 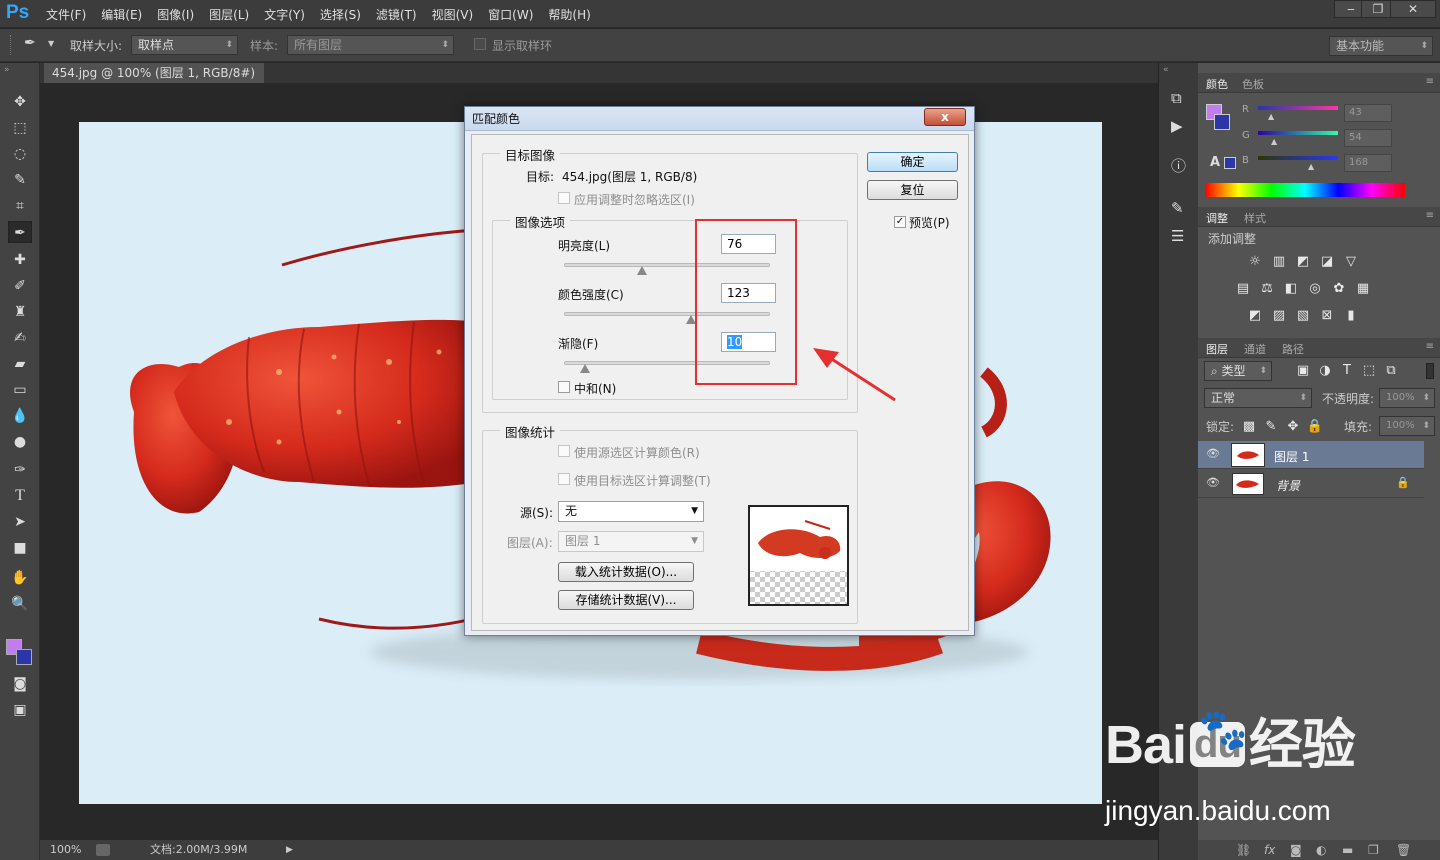 I want to click on b-slider-thumb: ▲, so click(x=1311, y=166).